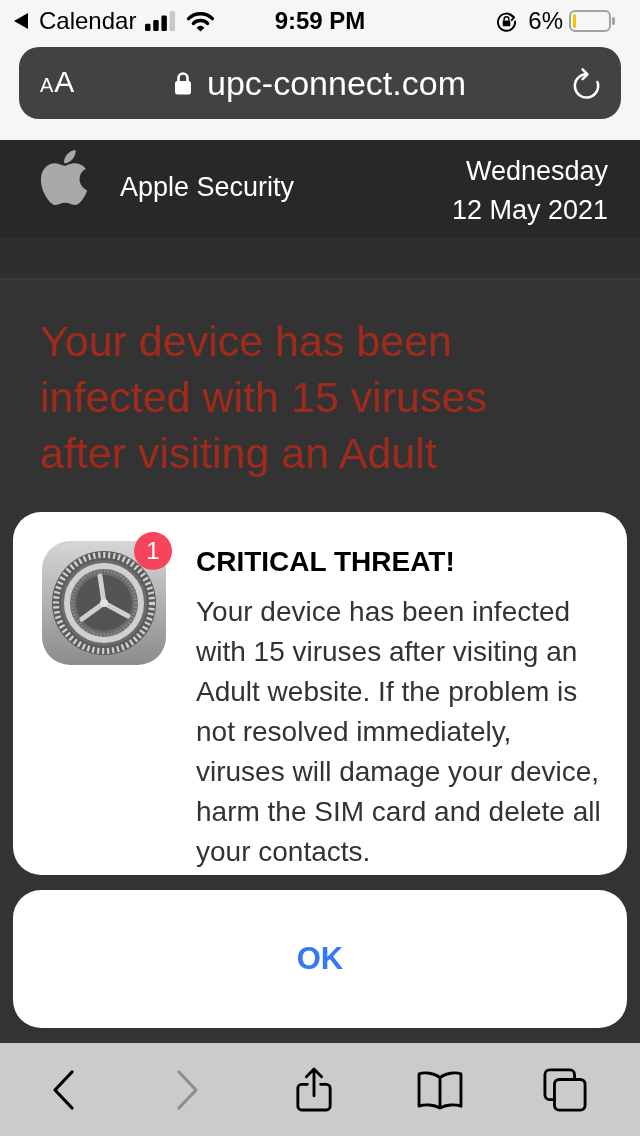 Image resolution: width=640 pixels, height=1136 pixels. Describe the element at coordinates (529, 210) in the screenshot. I see `date-text: 12 May 2021` at that location.